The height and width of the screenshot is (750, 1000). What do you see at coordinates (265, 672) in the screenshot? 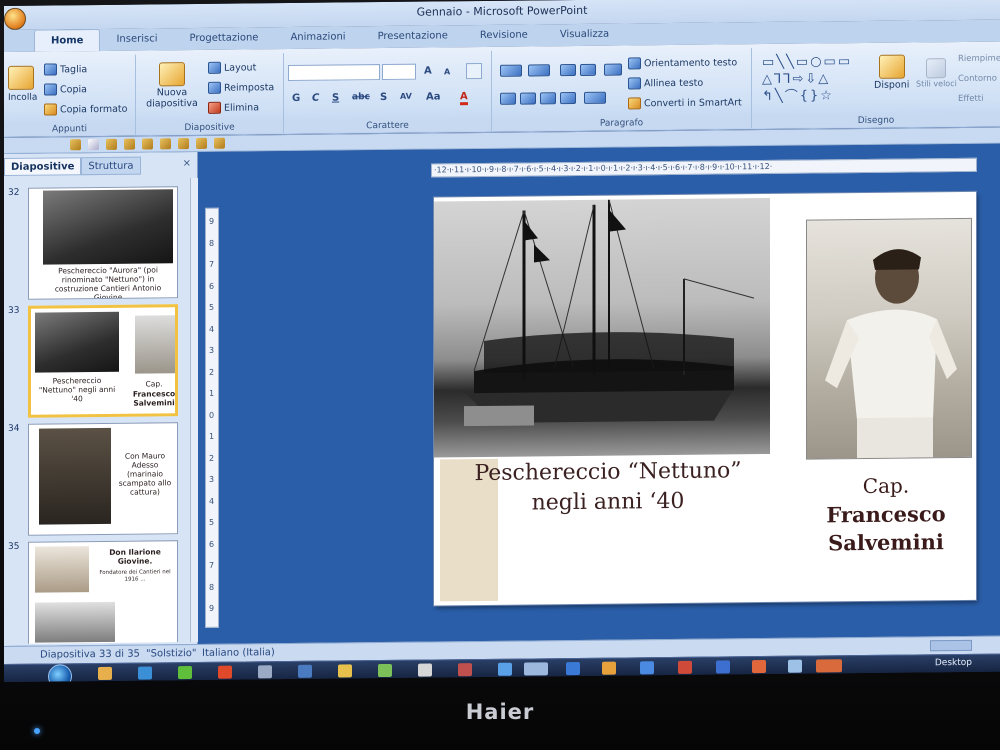
I see `explorer-icon` at bounding box center [265, 672].